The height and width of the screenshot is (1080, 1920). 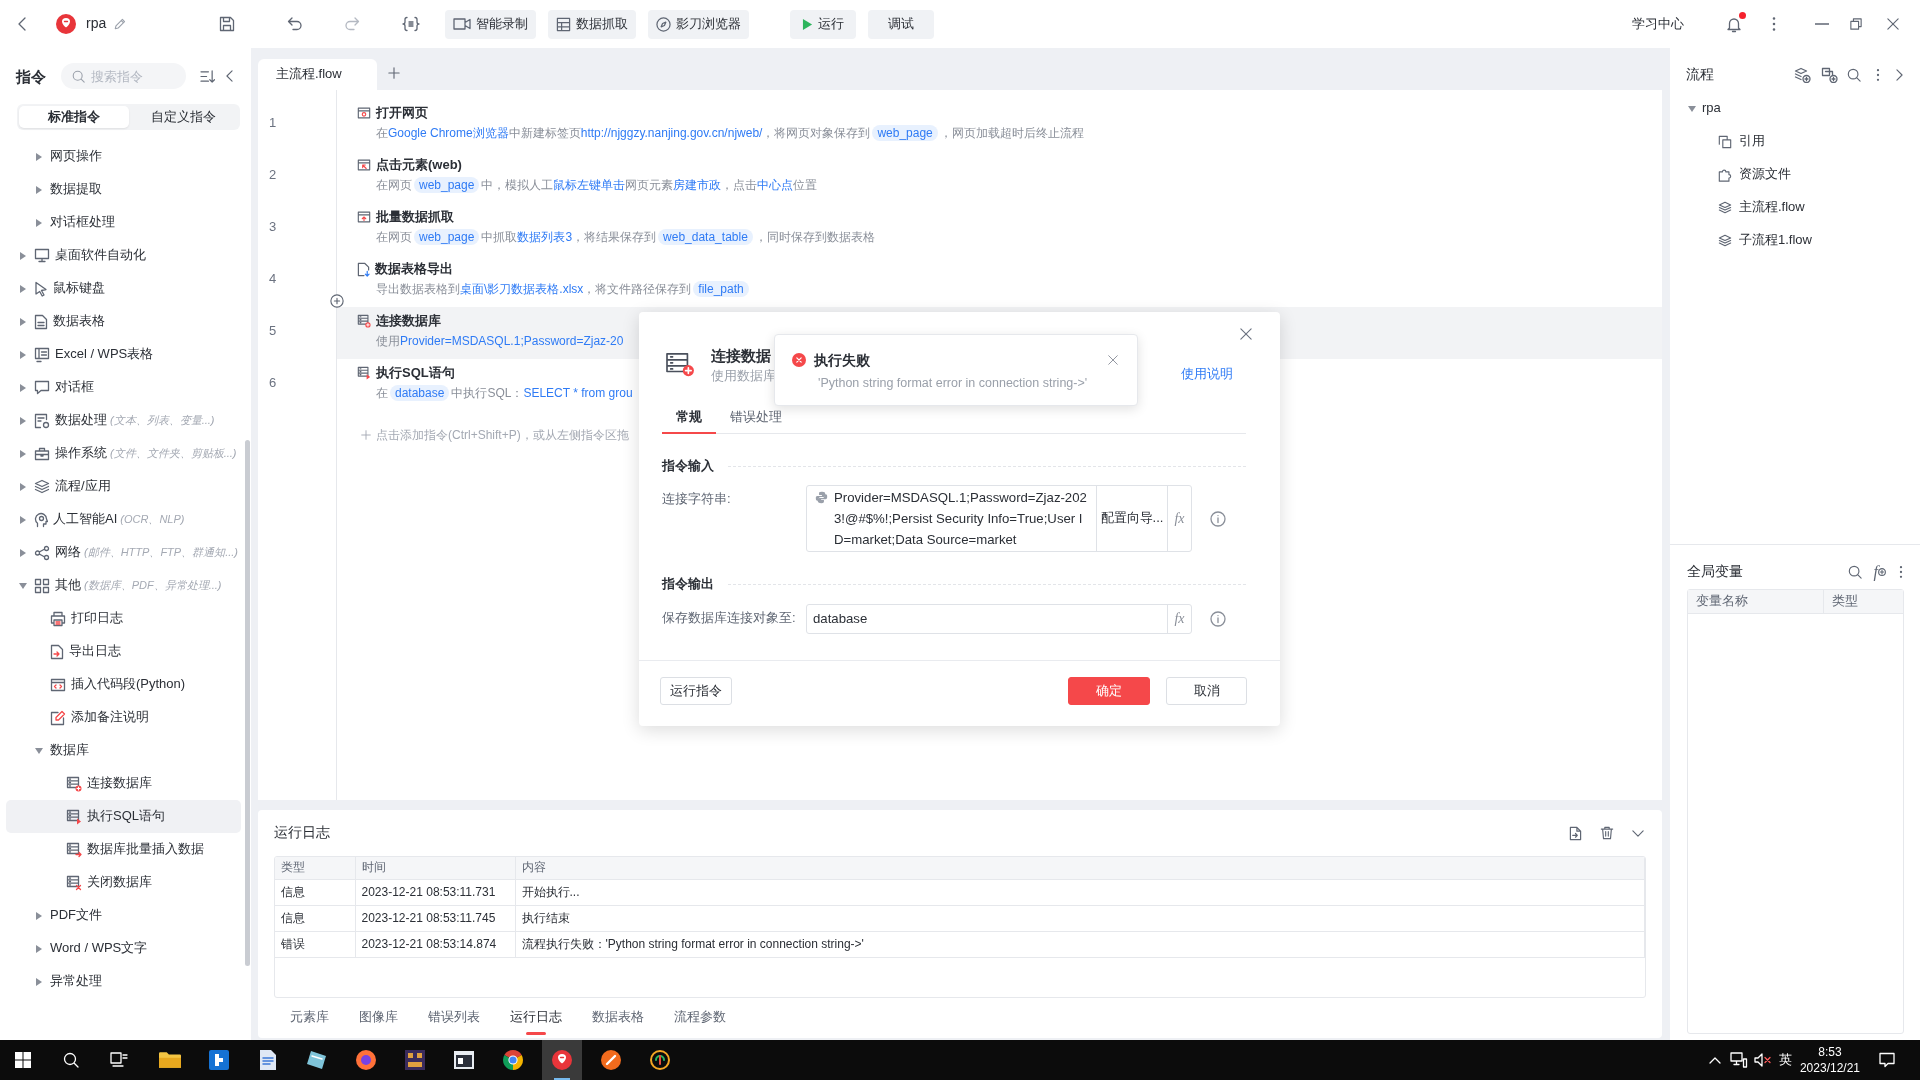 What do you see at coordinates (435, 868) in the screenshot?
I see `column-header: 时间` at bounding box center [435, 868].